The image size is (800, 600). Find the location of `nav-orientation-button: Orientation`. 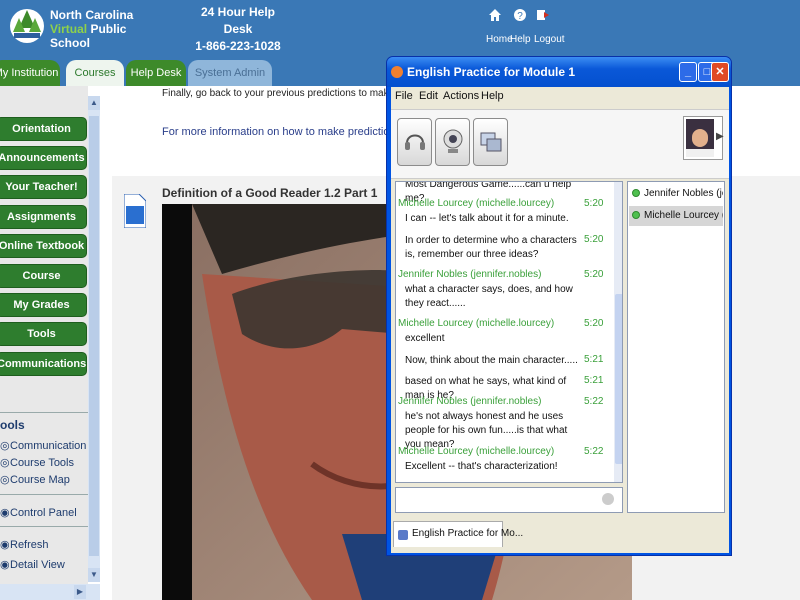

nav-orientation-button: Orientation is located at coordinates (43, 129).